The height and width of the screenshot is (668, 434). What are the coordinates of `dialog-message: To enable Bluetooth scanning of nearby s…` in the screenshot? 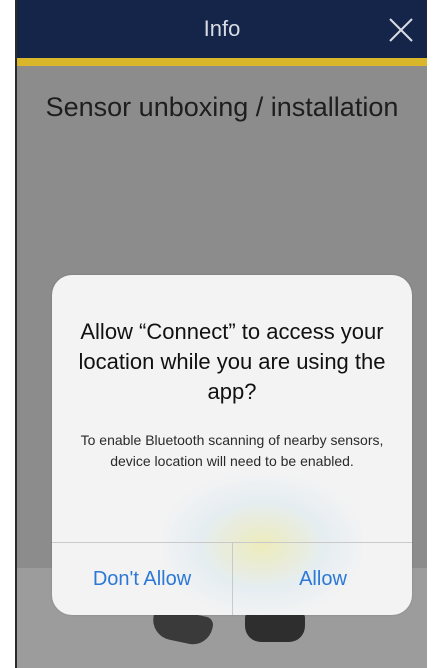 It's located at (232, 450).